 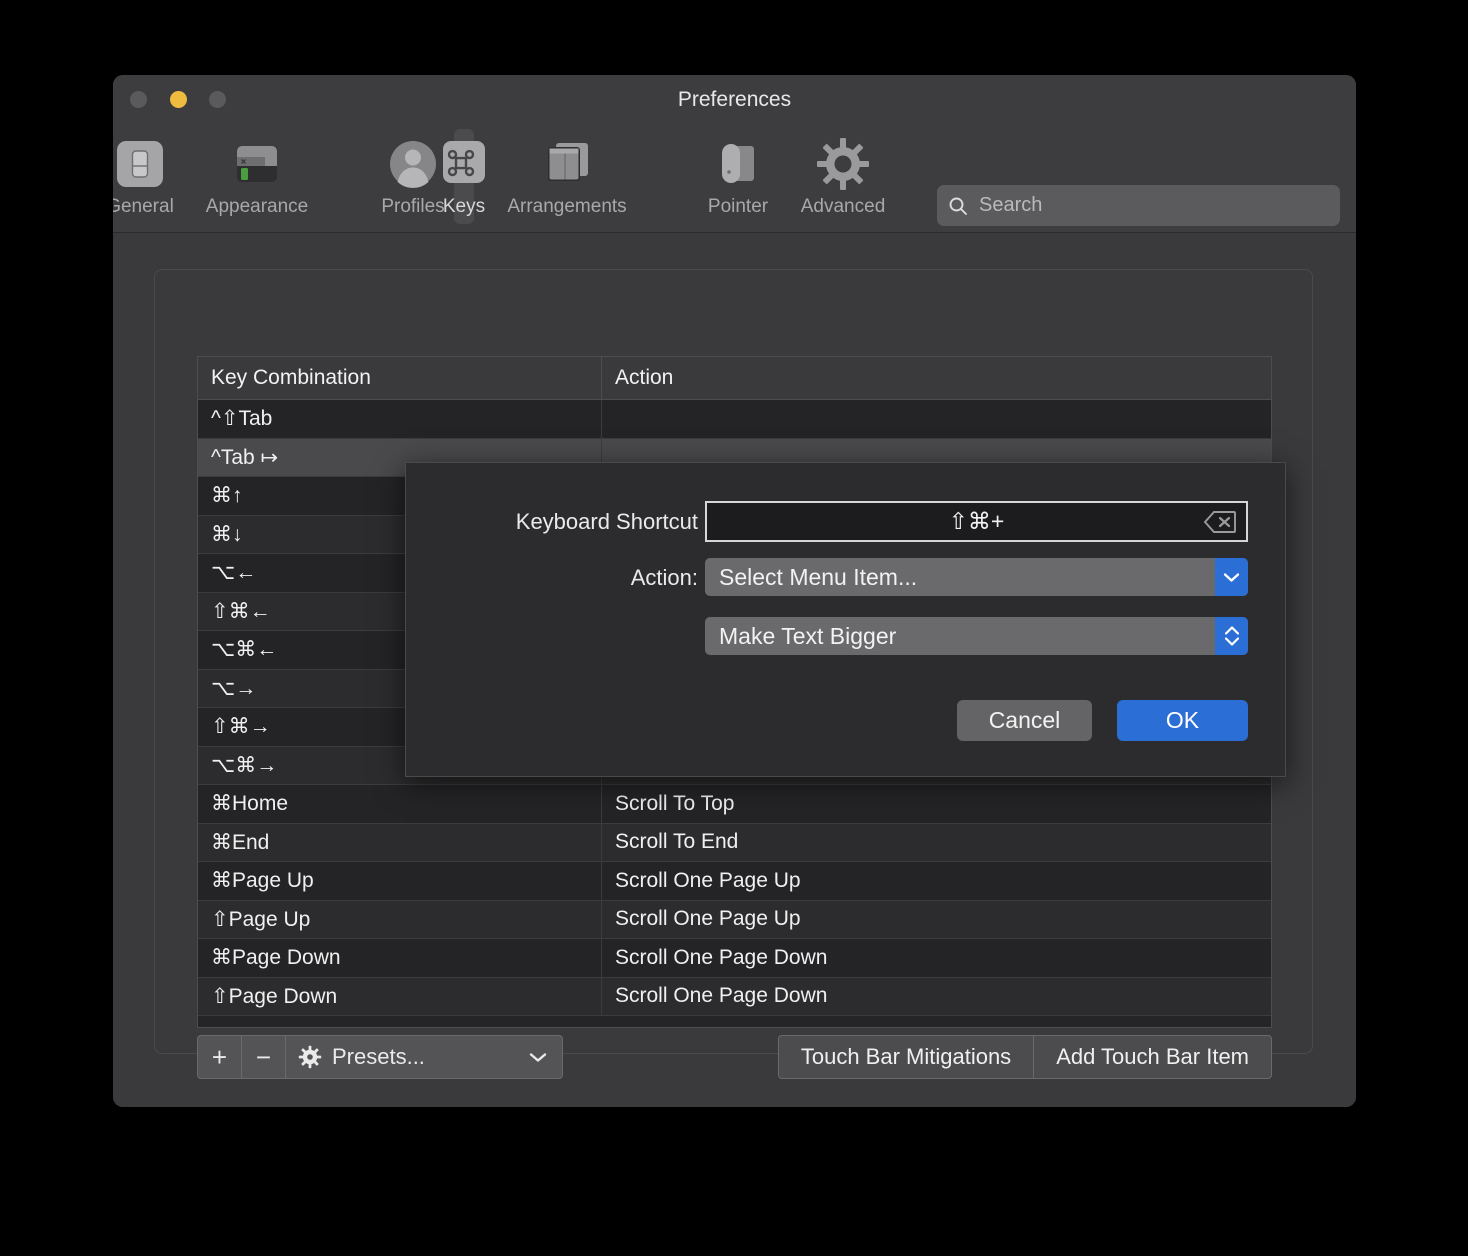 I want to click on cell-action: Scroll To End, so click(x=677, y=842).